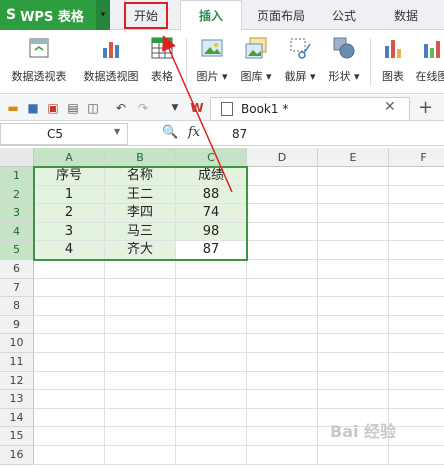  What do you see at coordinates (17, 381) in the screenshot?
I see `row-header-12: 12` at bounding box center [17, 381].